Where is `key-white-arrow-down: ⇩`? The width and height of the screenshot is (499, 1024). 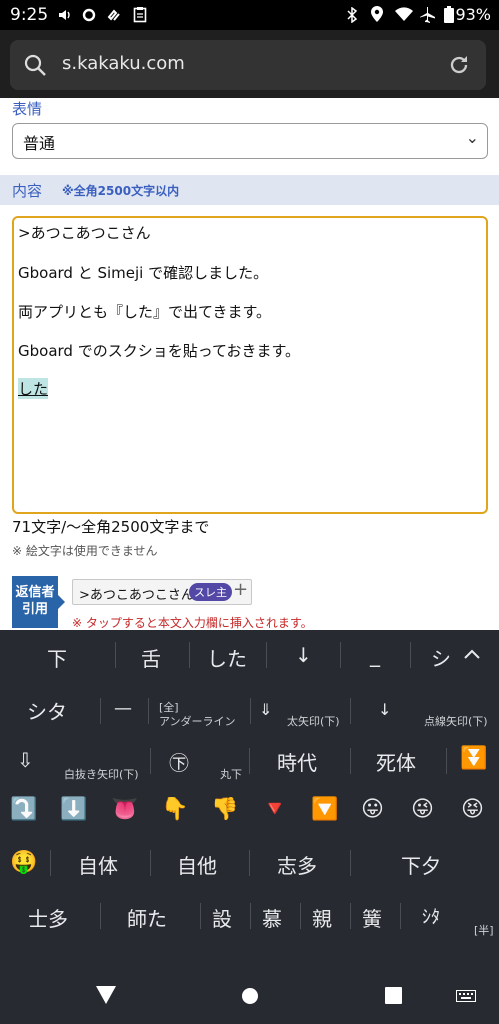 key-white-arrow-down: ⇩ is located at coordinates (25, 760).